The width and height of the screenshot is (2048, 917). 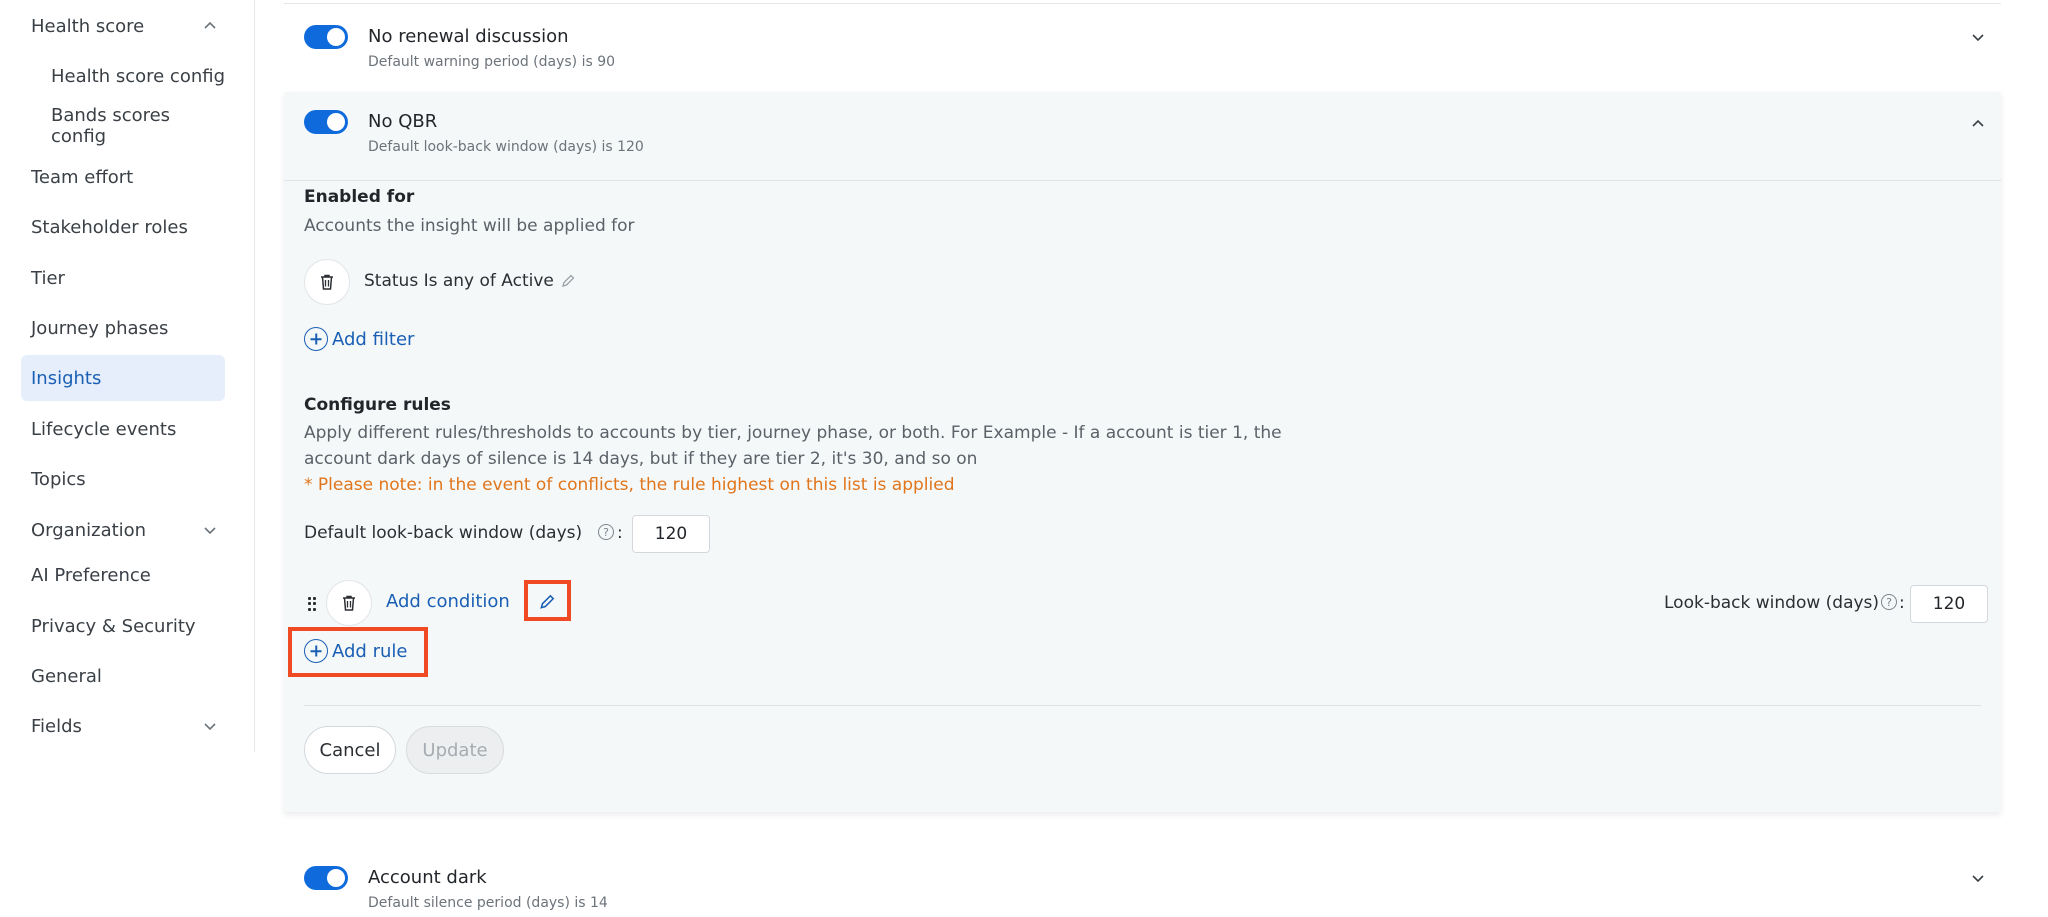 What do you see at coordinates (66, 676) in the screenshot?
I see `sidebar-item-label: General` at bounding box center [66, 676].